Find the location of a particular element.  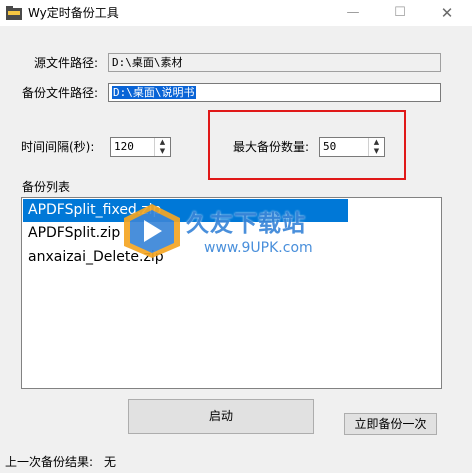

interval-value: 120 is located at coordinates (124, 146).